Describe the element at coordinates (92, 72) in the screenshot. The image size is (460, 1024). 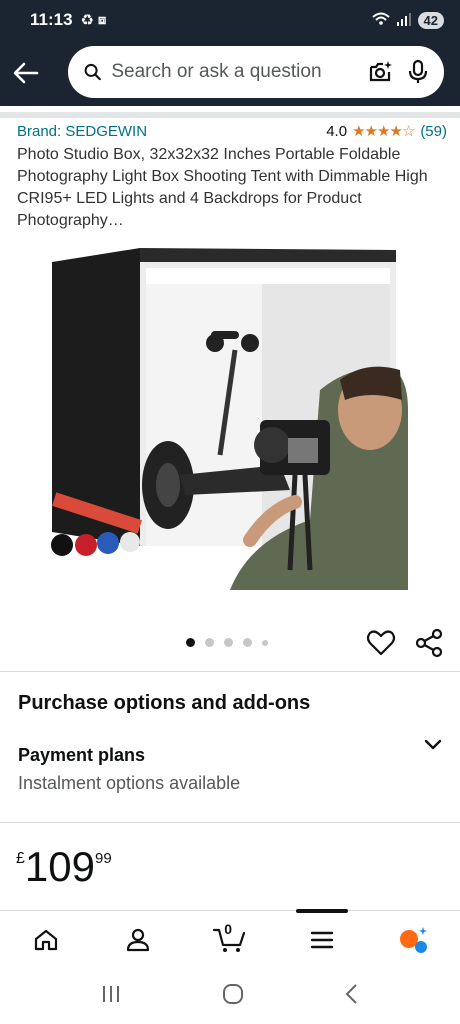
I see `search-icon` at that location.